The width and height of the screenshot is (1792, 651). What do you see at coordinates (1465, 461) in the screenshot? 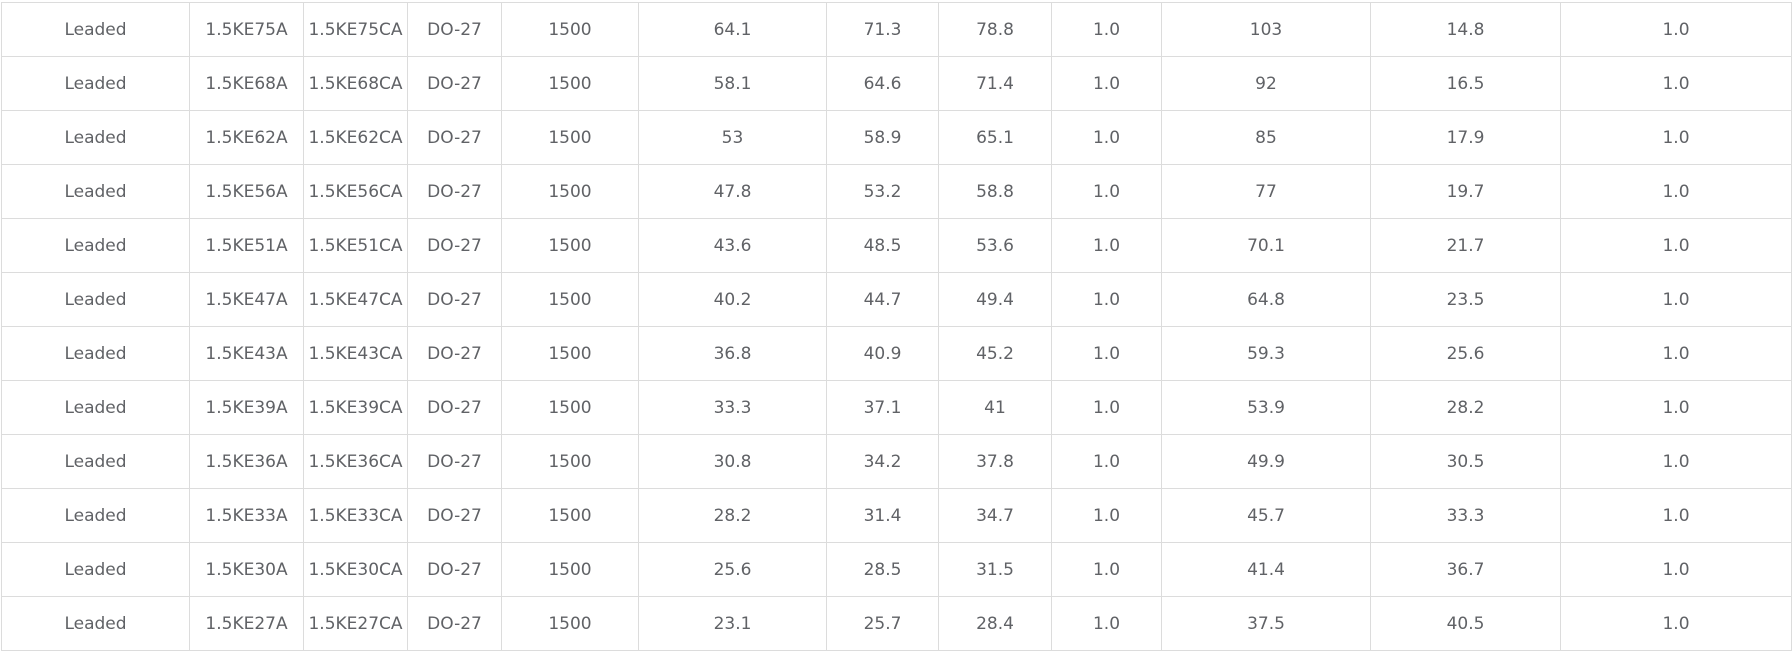
I see `cell-peak-pulse-current: 30.5` at bounding box center [1465, 461].